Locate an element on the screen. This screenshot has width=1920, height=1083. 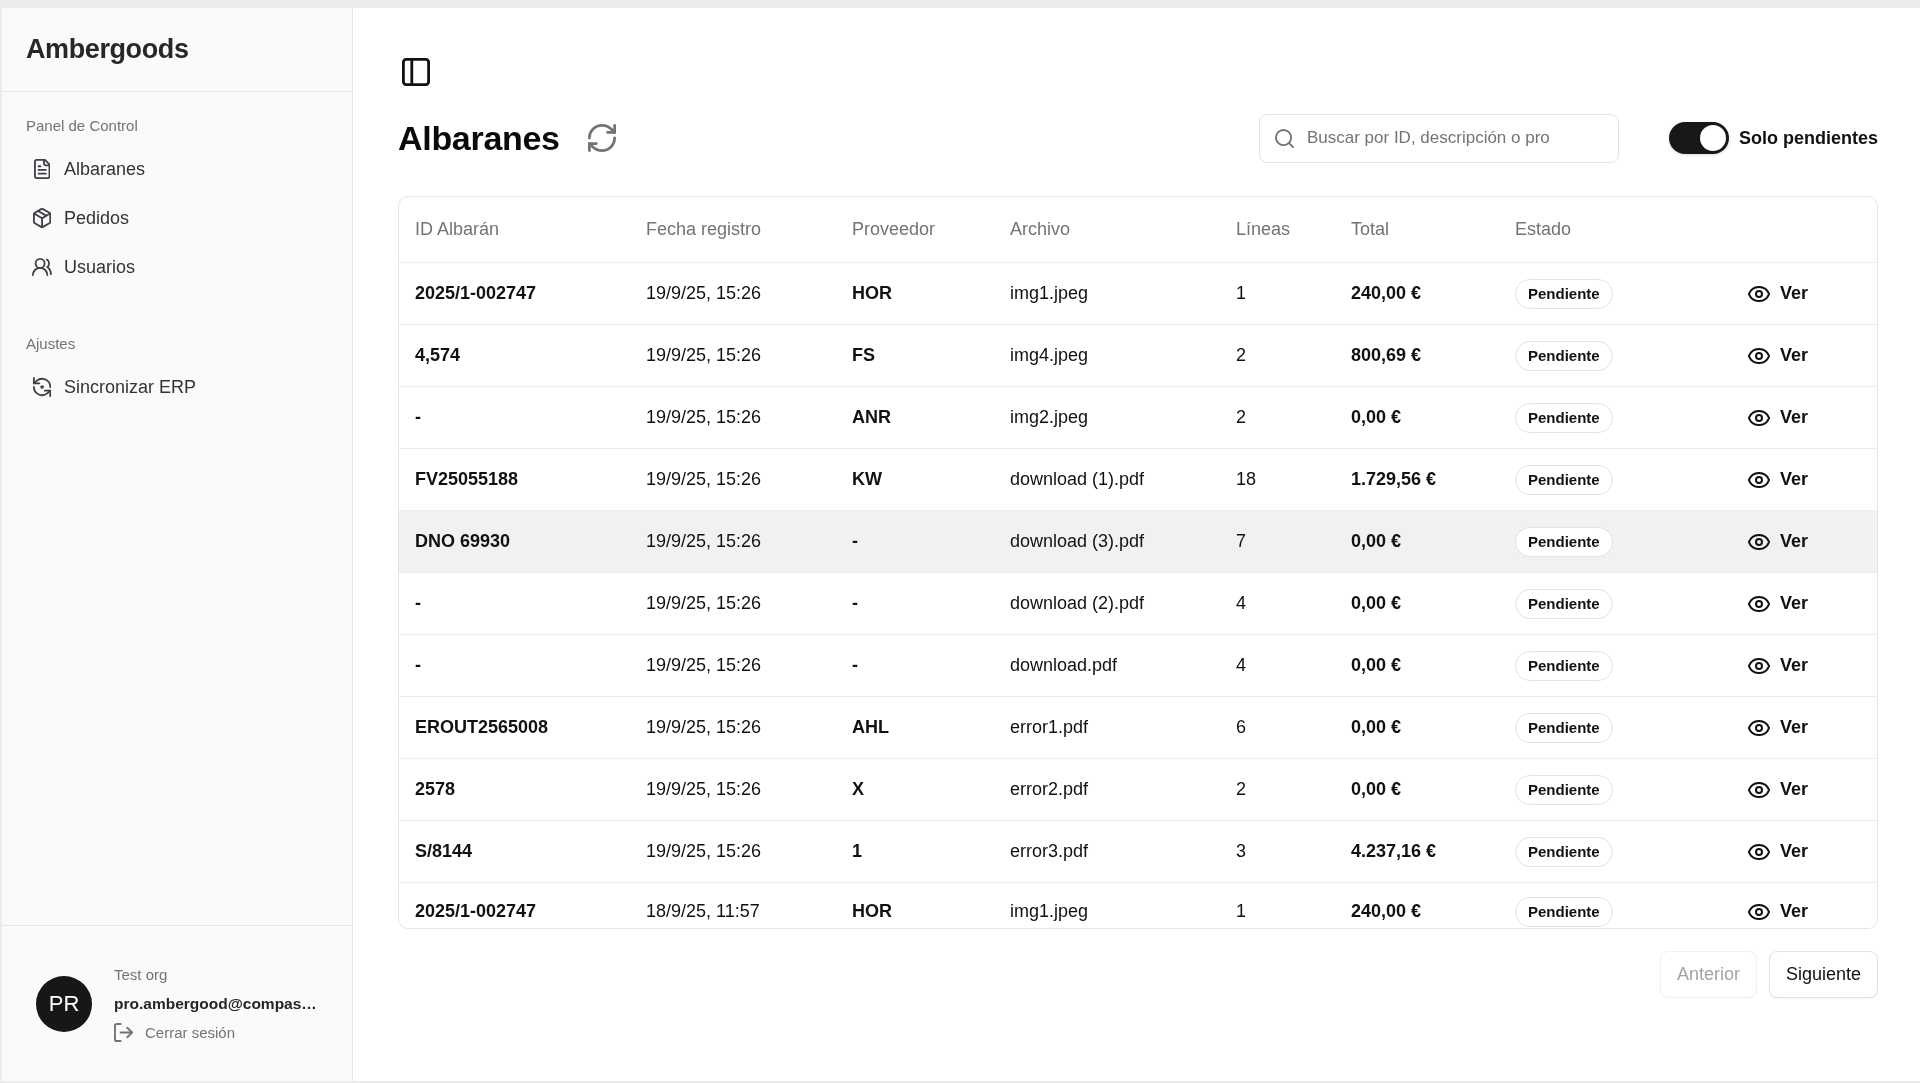
toggle-label: Solo pendientes is located at coordinates (1808, 138).